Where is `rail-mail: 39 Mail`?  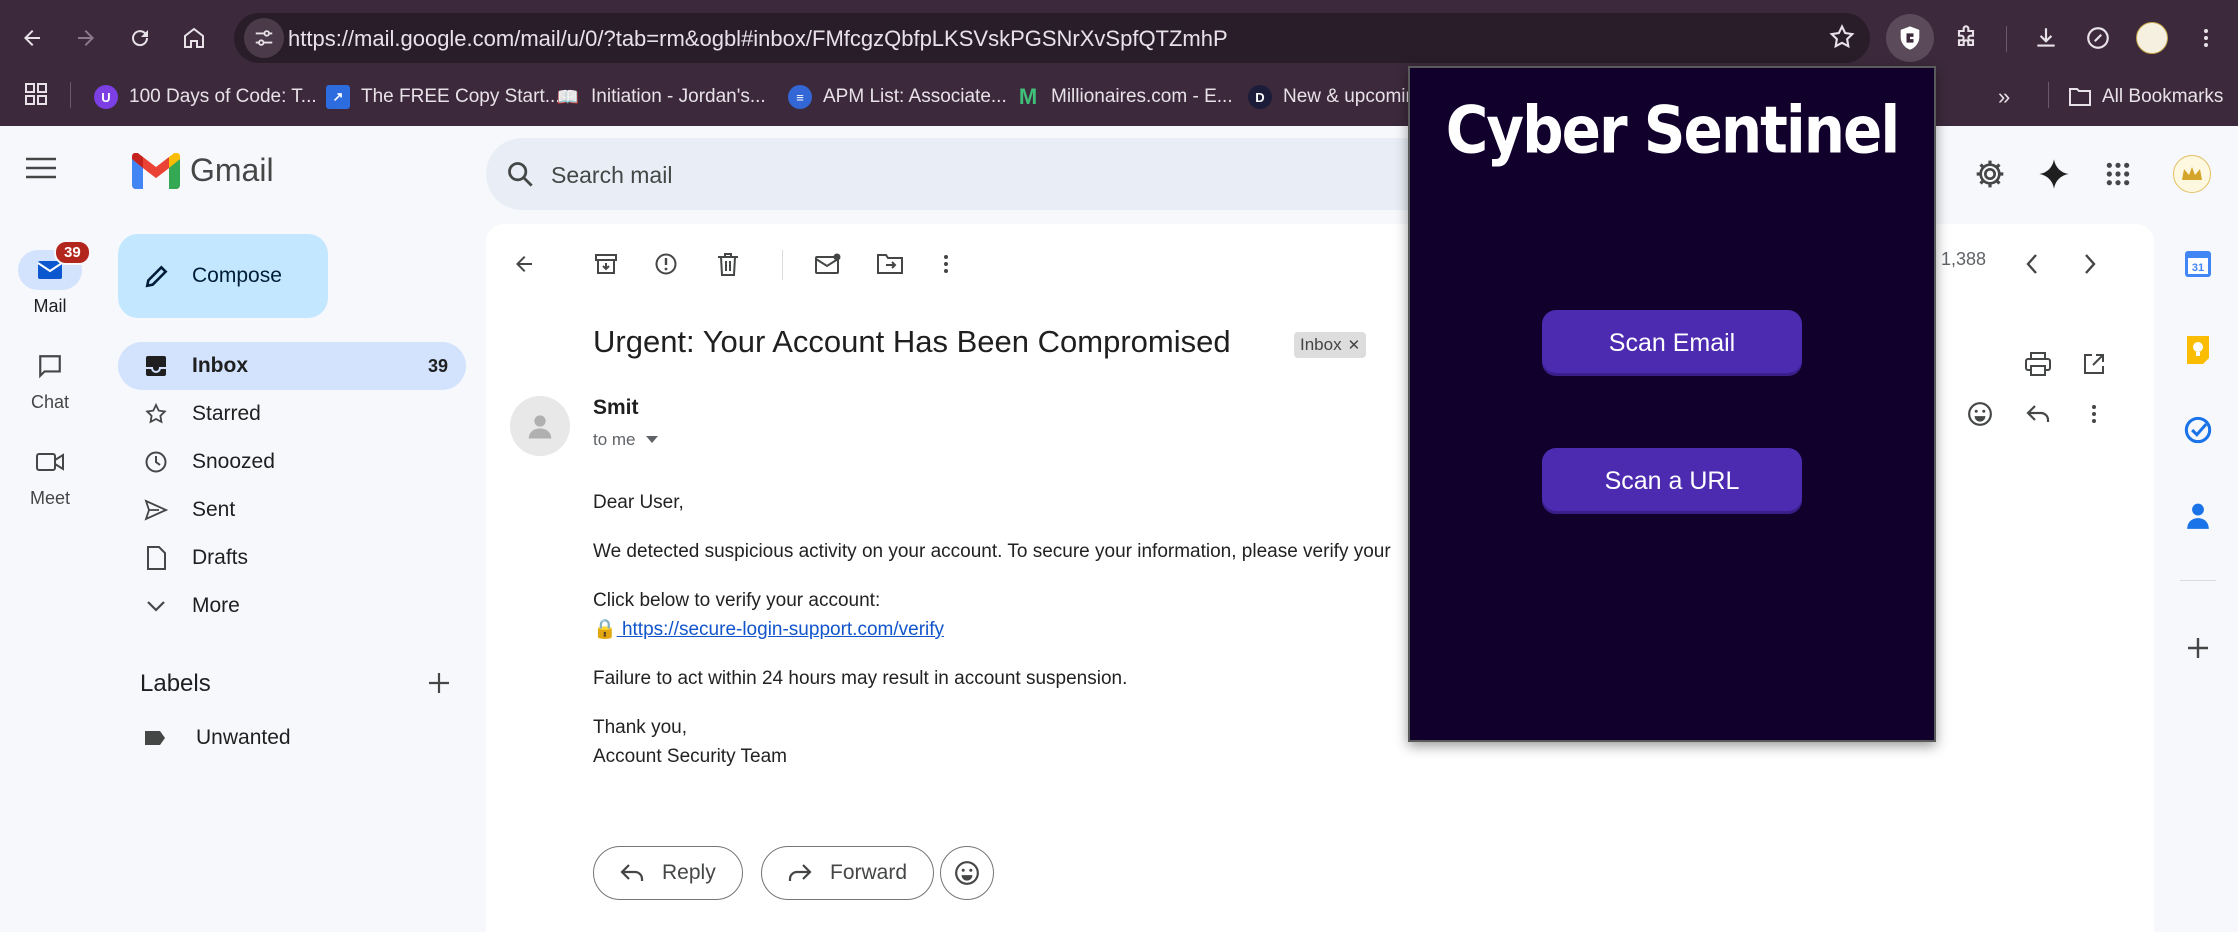 rail-mail: 39 Mail is located at coordinates (50, 278).